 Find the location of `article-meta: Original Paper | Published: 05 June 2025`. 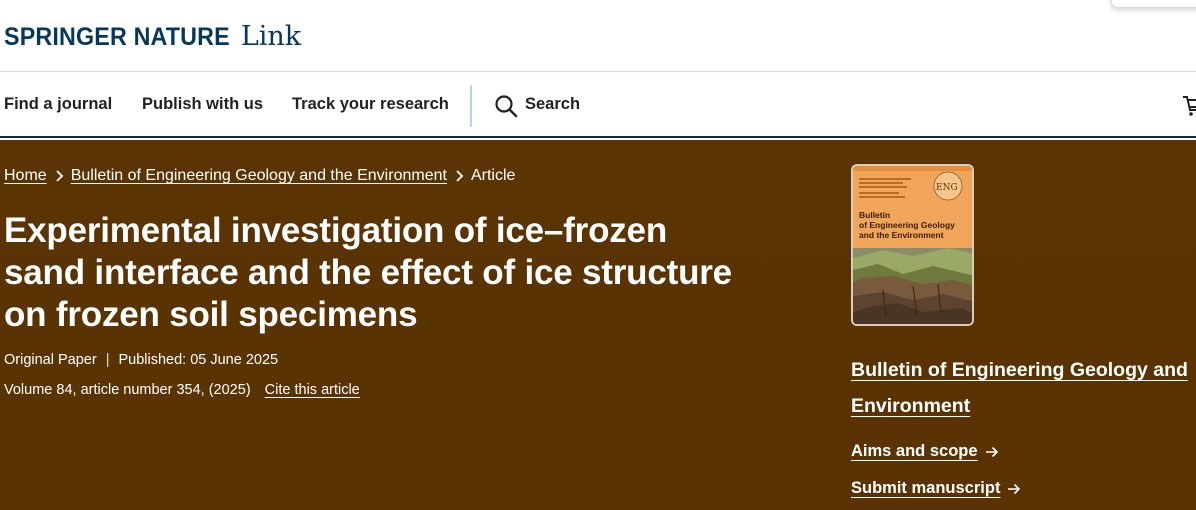

article-meta: Original Paper | Published: 05 June 2025 is located at coordinates (141, 360).